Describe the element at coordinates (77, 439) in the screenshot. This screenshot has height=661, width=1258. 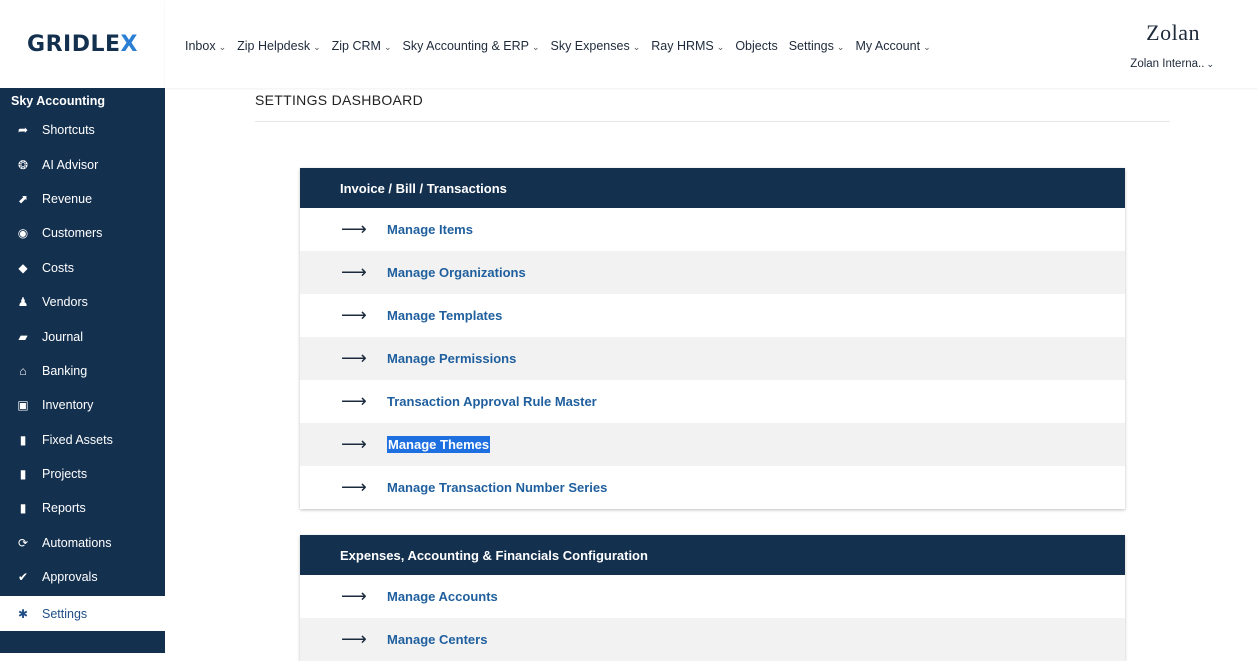
I see `sidebar-item-label: Fixed Assets` at that location.